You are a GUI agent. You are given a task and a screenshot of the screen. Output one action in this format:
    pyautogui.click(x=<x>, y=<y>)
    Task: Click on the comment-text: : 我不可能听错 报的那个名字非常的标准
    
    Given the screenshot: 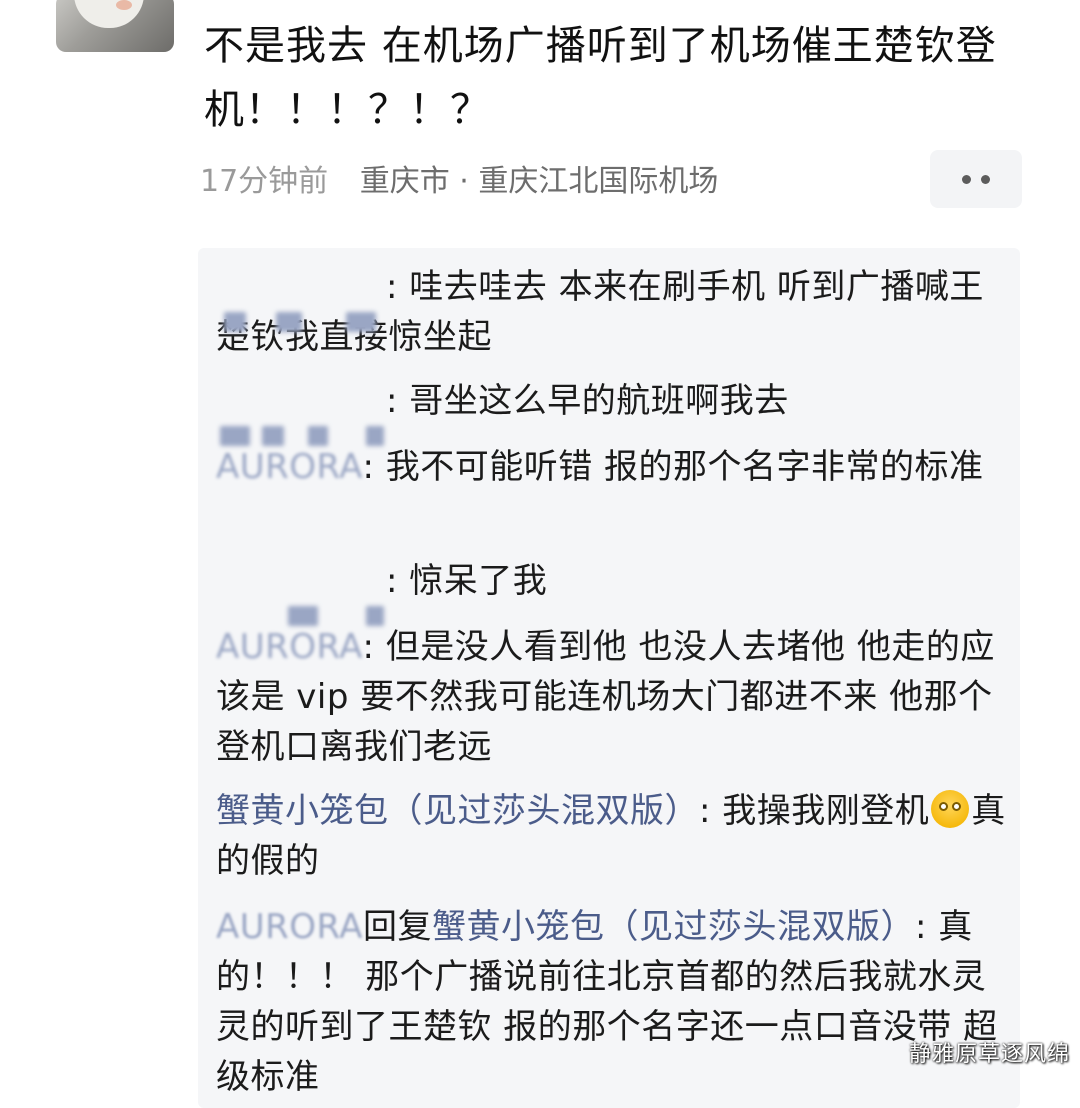 What is the action you would take?
    pyautogui.click(x=673, y=467)
    